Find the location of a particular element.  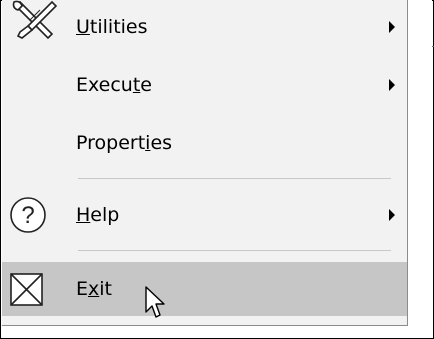

menu-item-label: Help is located at coordinates (98, 215).